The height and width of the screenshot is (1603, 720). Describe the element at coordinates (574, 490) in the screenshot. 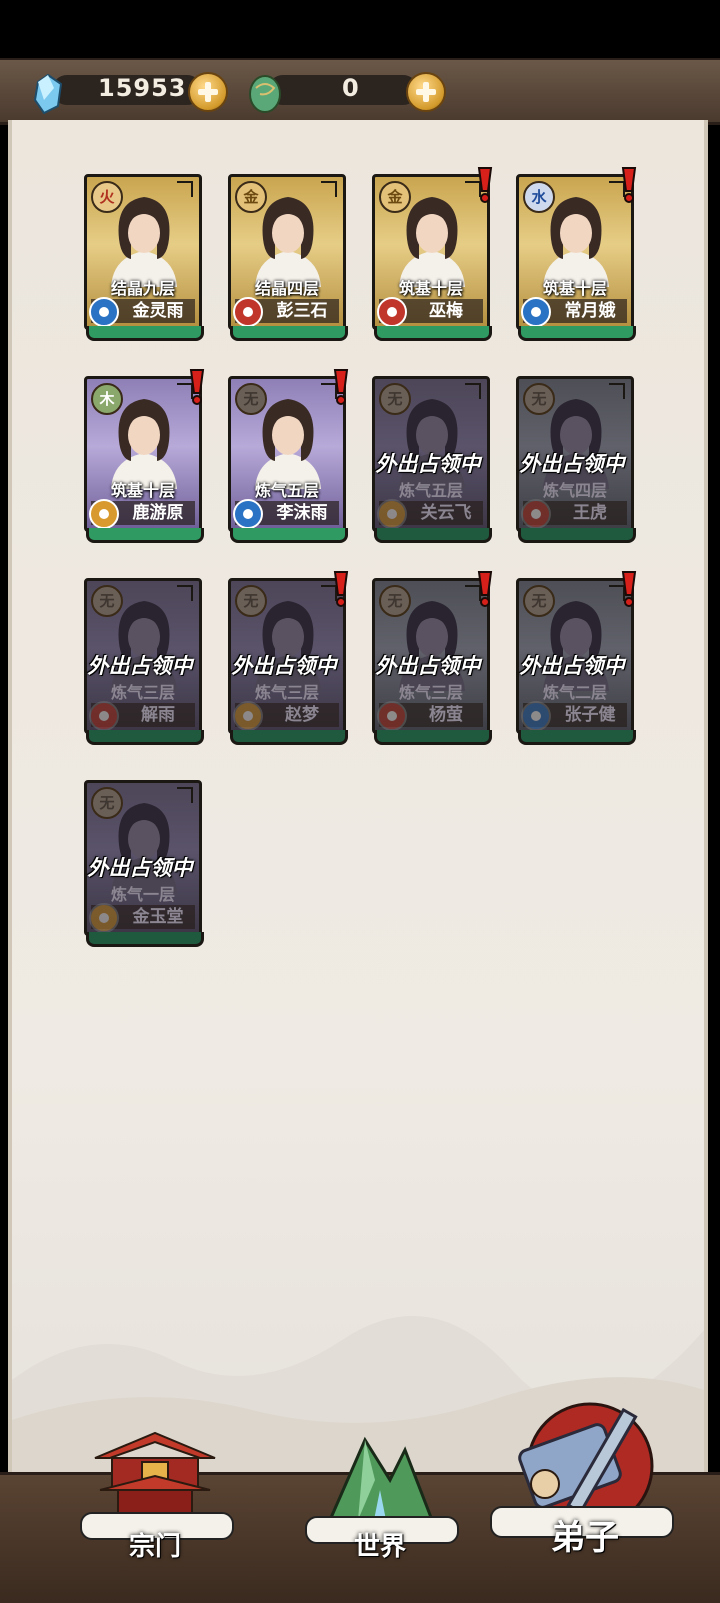

I see `cultivation-level: 炼气四层` at that location.